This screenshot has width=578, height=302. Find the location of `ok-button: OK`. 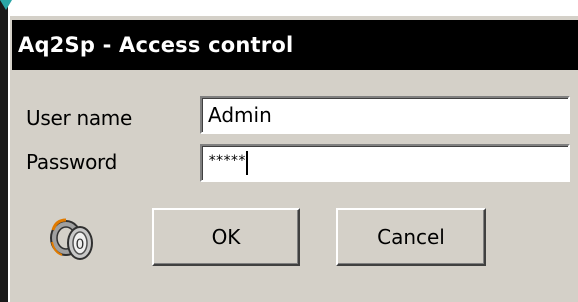

ok-button: OK is located at coordinates (226, 237).